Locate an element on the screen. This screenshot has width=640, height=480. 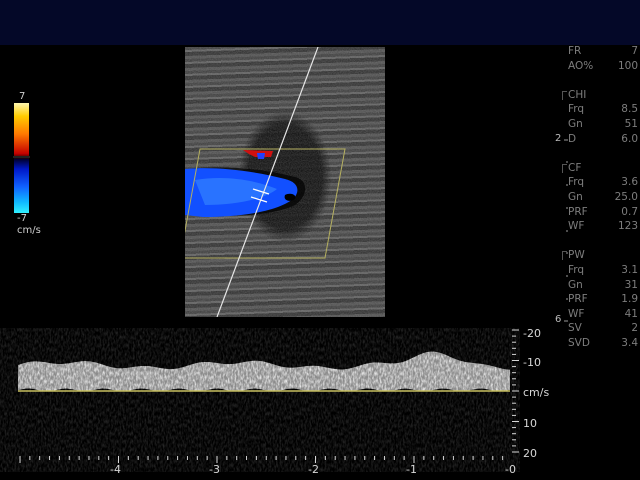
velocity-label-neg20: -20 is located at coordinates (532, 333).